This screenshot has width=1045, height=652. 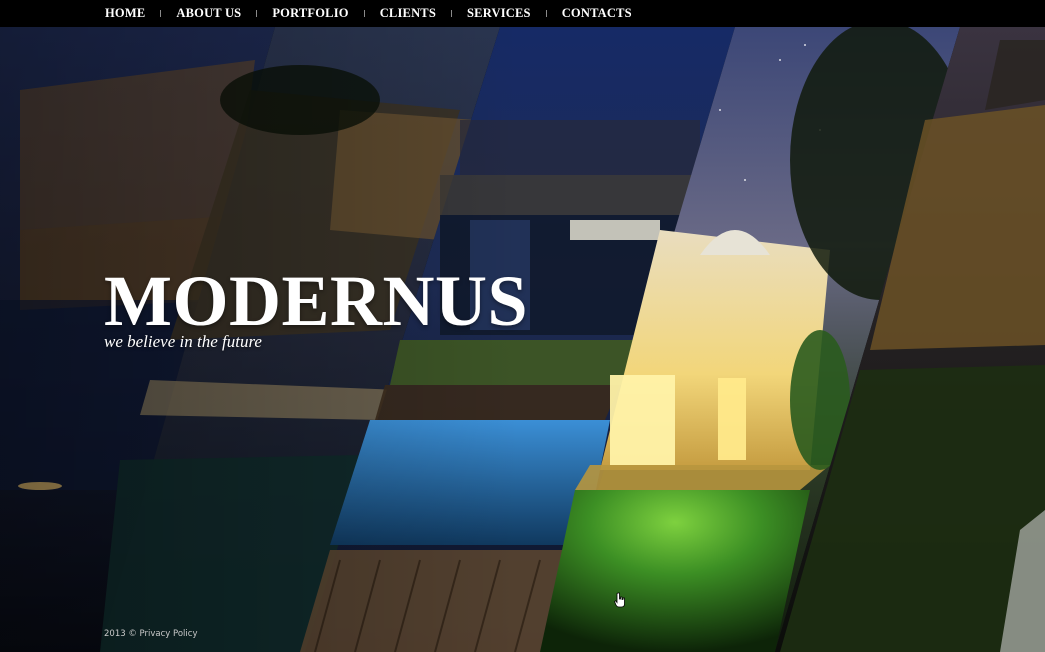 I want to click on nav-item-contacts: CONTACTS, so click(x=597, y=13).